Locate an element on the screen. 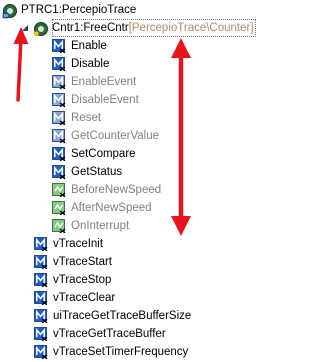  tree-item-disable-event: DisableEvent is located at coordinates (95, 100).